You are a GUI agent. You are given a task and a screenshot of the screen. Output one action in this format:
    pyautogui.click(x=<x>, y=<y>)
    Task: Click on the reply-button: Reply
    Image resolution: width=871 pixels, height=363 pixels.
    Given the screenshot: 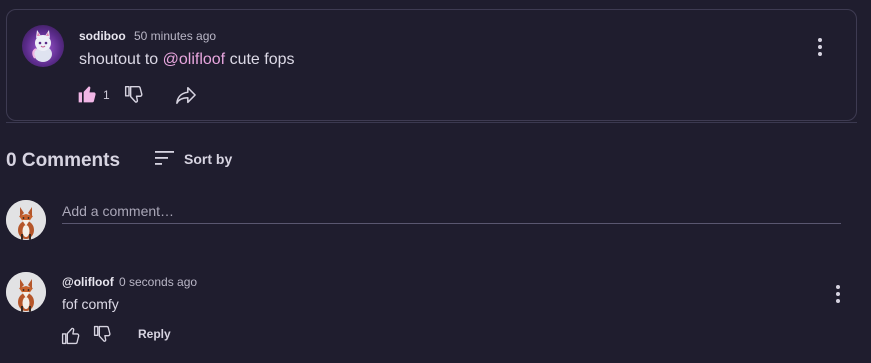 What is the action you would take?
    pyautogui.click(x=154, y=334)
    